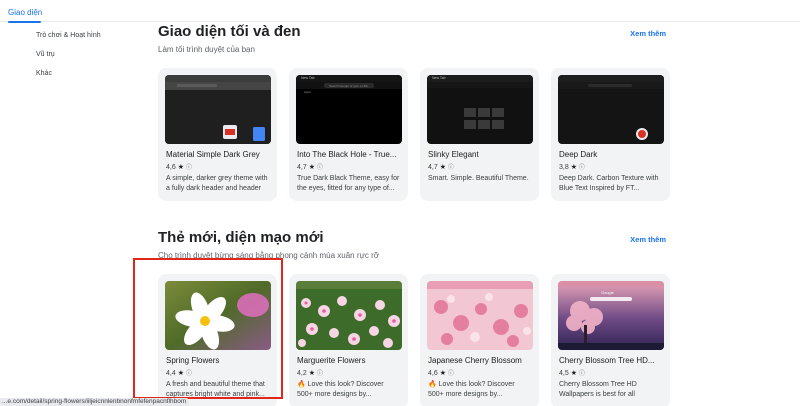 The height and width of the screenshot is (406, 800). Describe the element at coordinates (453, 154) in the screenshot. I see `theme-name: Slinky Elegant` at that location.